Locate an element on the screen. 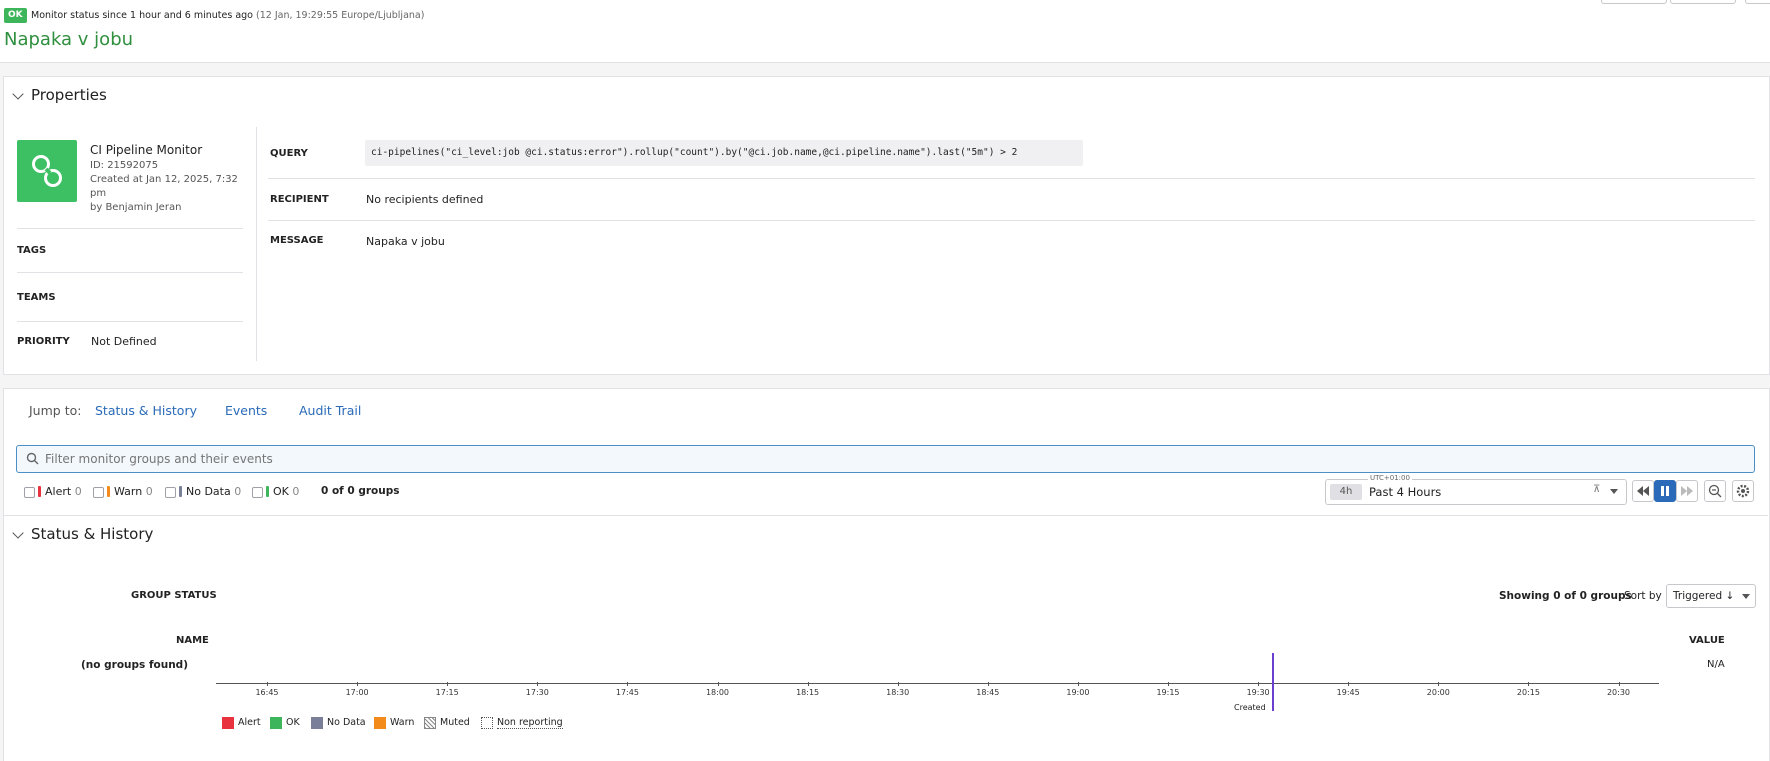 Image resolution: width=1770 pixels, height=761 pixels. ok-color-marker is located at coordinates (267, 491).